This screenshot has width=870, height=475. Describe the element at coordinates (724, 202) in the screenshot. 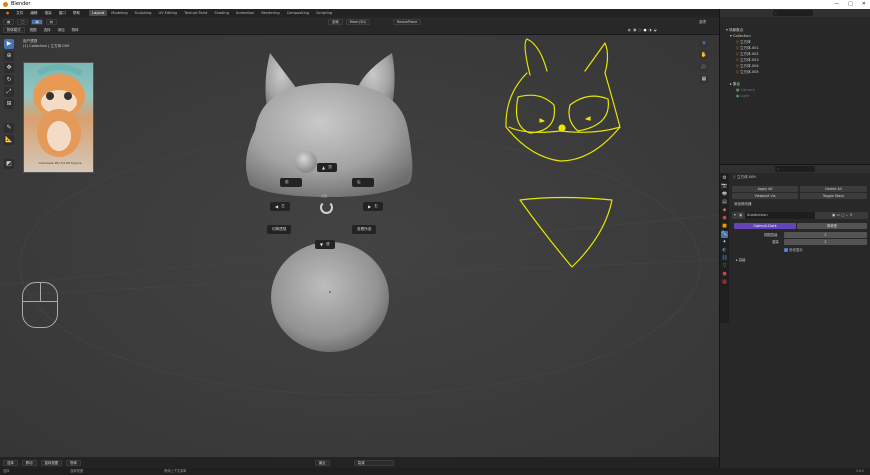

I see `view-layer-tab-icon: ▤` at that location.